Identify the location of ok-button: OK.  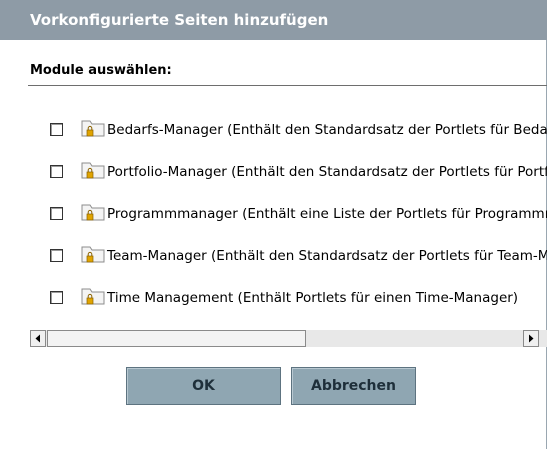
(203, 386).